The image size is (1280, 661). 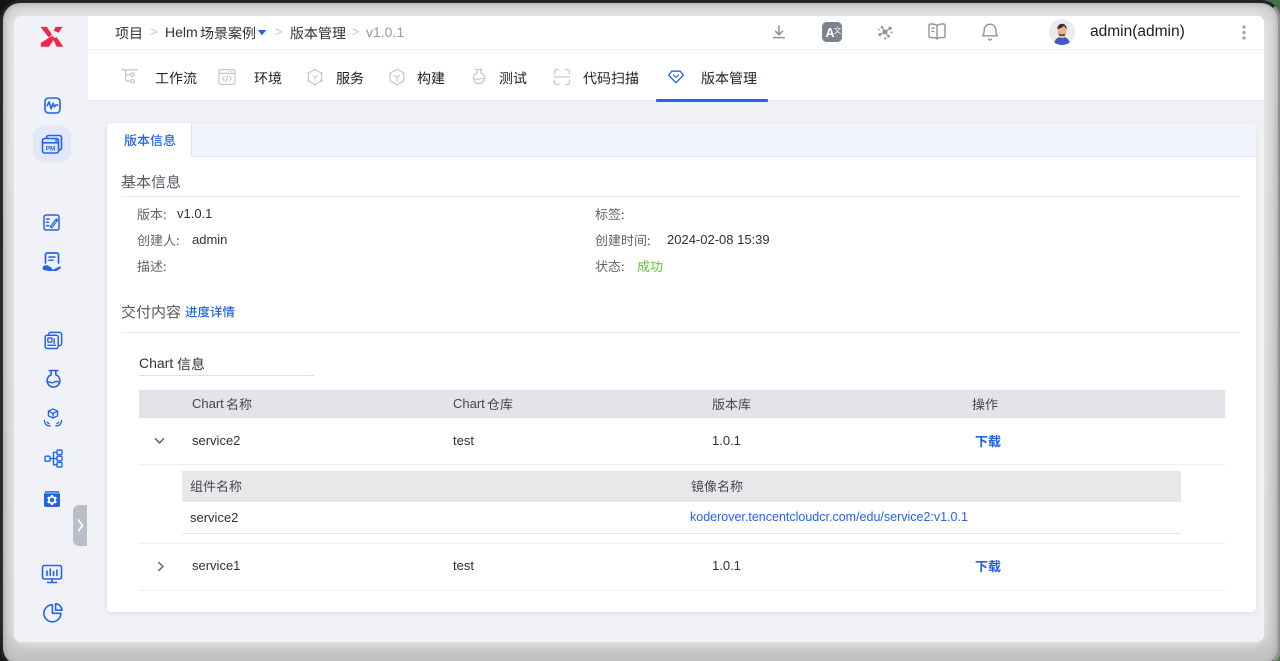 What do you see at coordinates (829, 33) in the screenshot?
I see `svg-text: A` at bounding box center [829, 33].